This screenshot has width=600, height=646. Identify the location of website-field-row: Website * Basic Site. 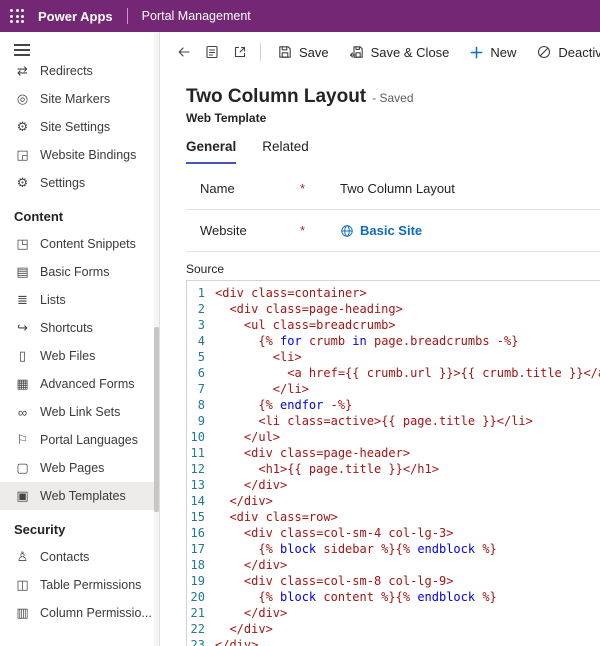
(393, 231).